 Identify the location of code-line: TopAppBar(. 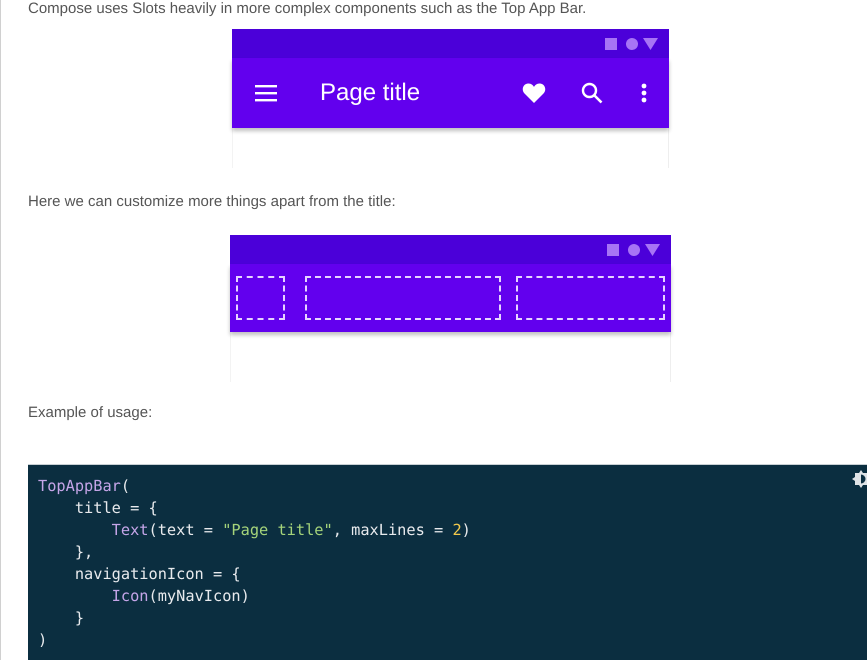
(84, 486).